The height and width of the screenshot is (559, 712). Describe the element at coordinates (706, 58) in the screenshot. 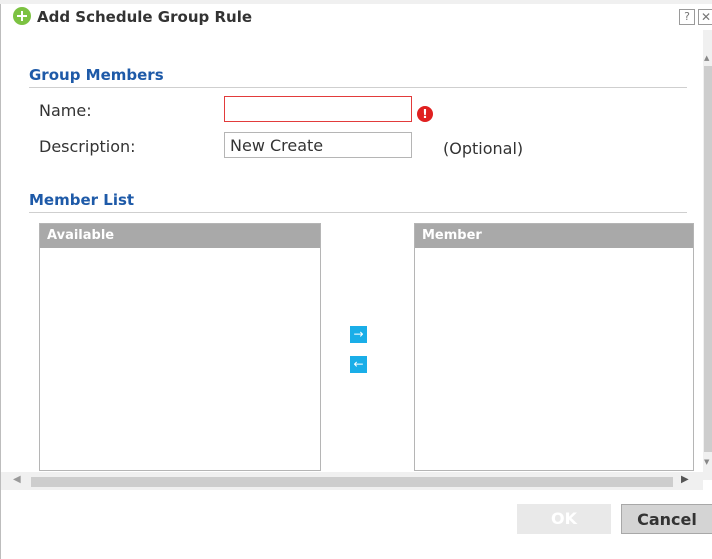

I see `scroll-up-icon: ▲` at that location.